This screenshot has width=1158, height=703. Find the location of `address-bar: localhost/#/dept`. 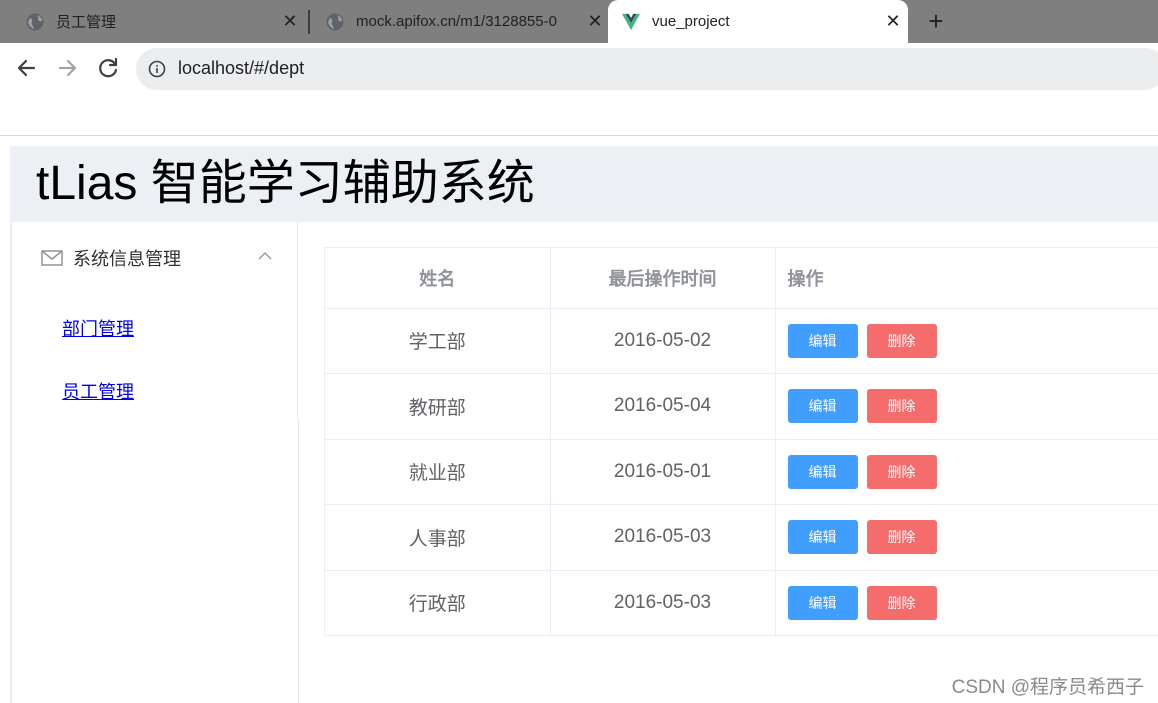

address-bar: localhost/#/dept is located at coordinates (647, 69).